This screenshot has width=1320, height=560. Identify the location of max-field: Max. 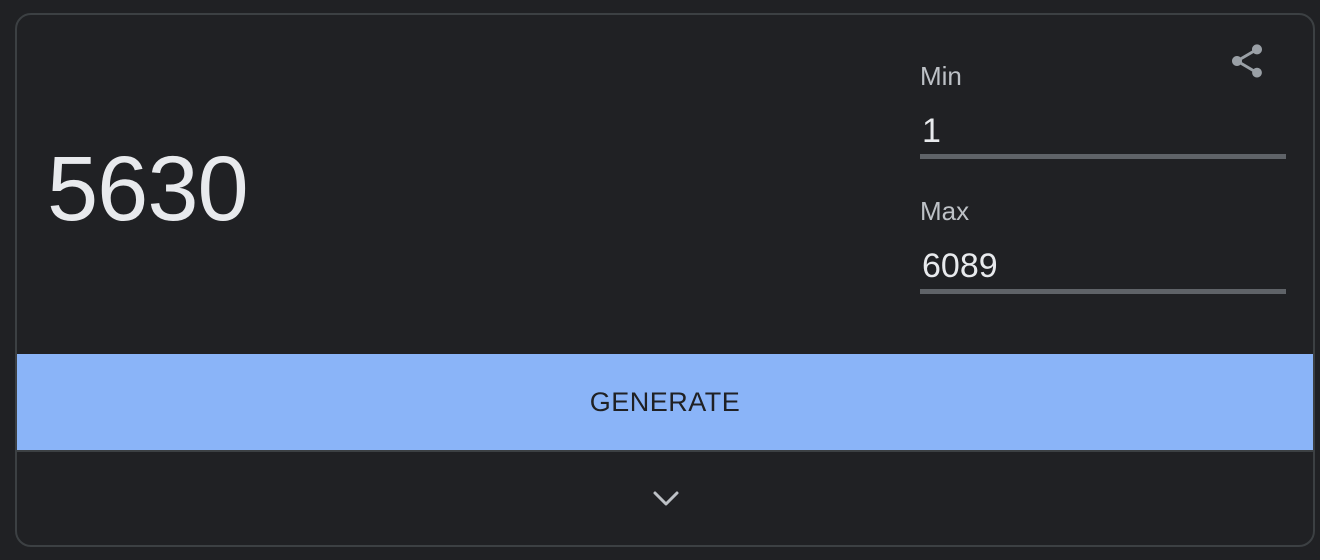
(1103, 245).